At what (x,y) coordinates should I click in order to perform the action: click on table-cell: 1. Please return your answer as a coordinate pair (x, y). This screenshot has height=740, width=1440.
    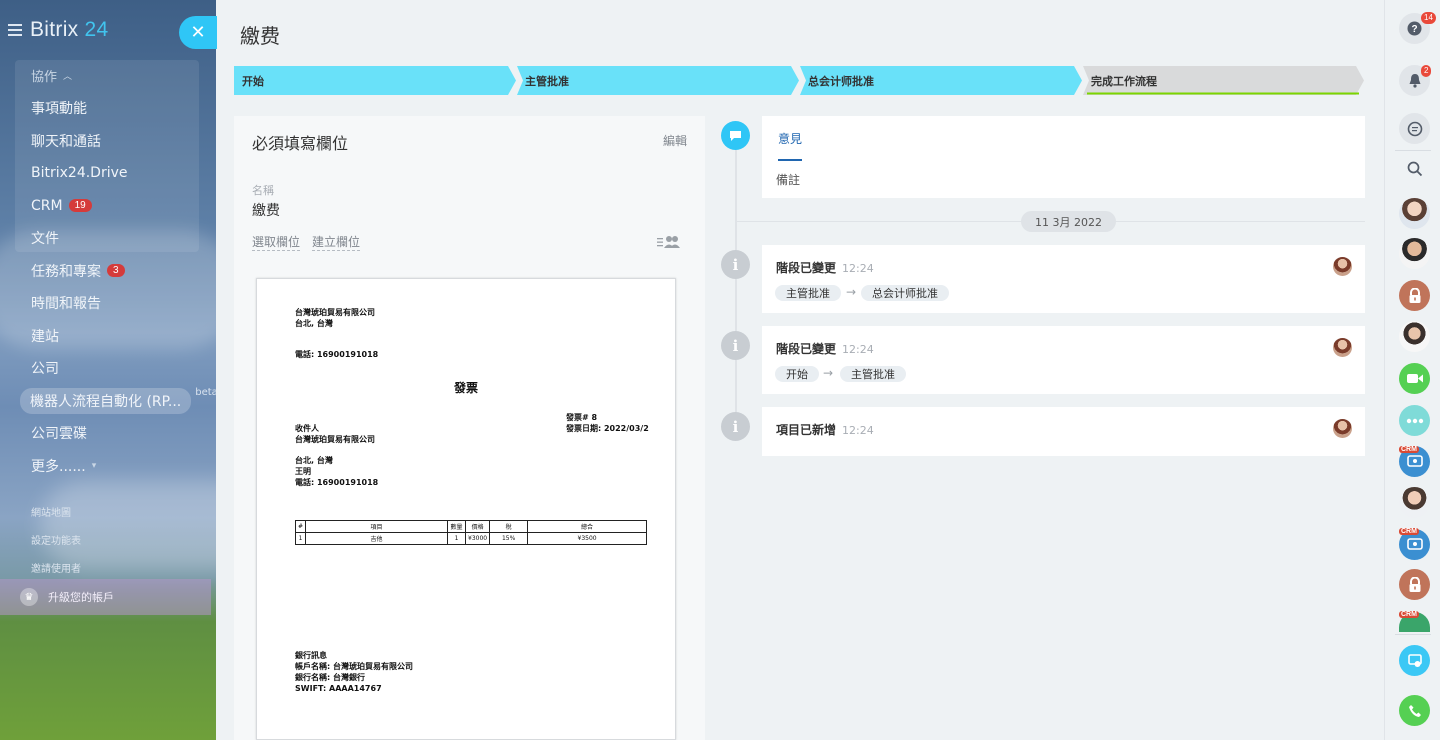
    Looking at the image, I should click on (457, 538).